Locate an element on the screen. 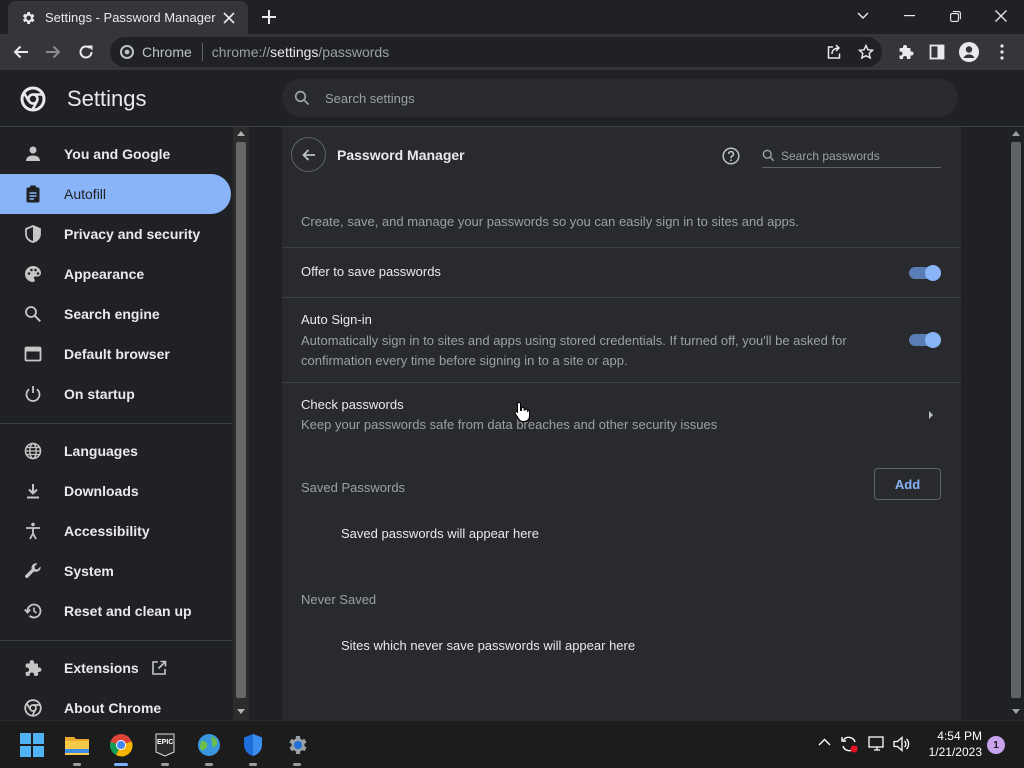 This screenshot has width=1024, height=768. minimize-icon is located at coordinates (909, 16).